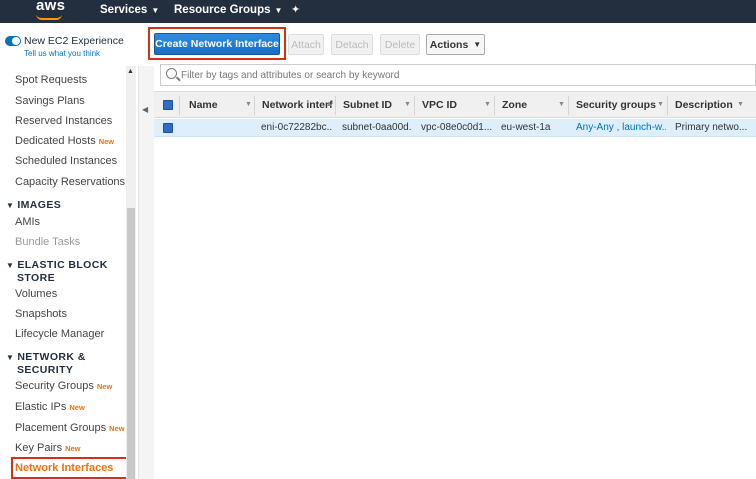 The image size is (756, 479). I want to click on aws-logo: aws, so click(50, 7).